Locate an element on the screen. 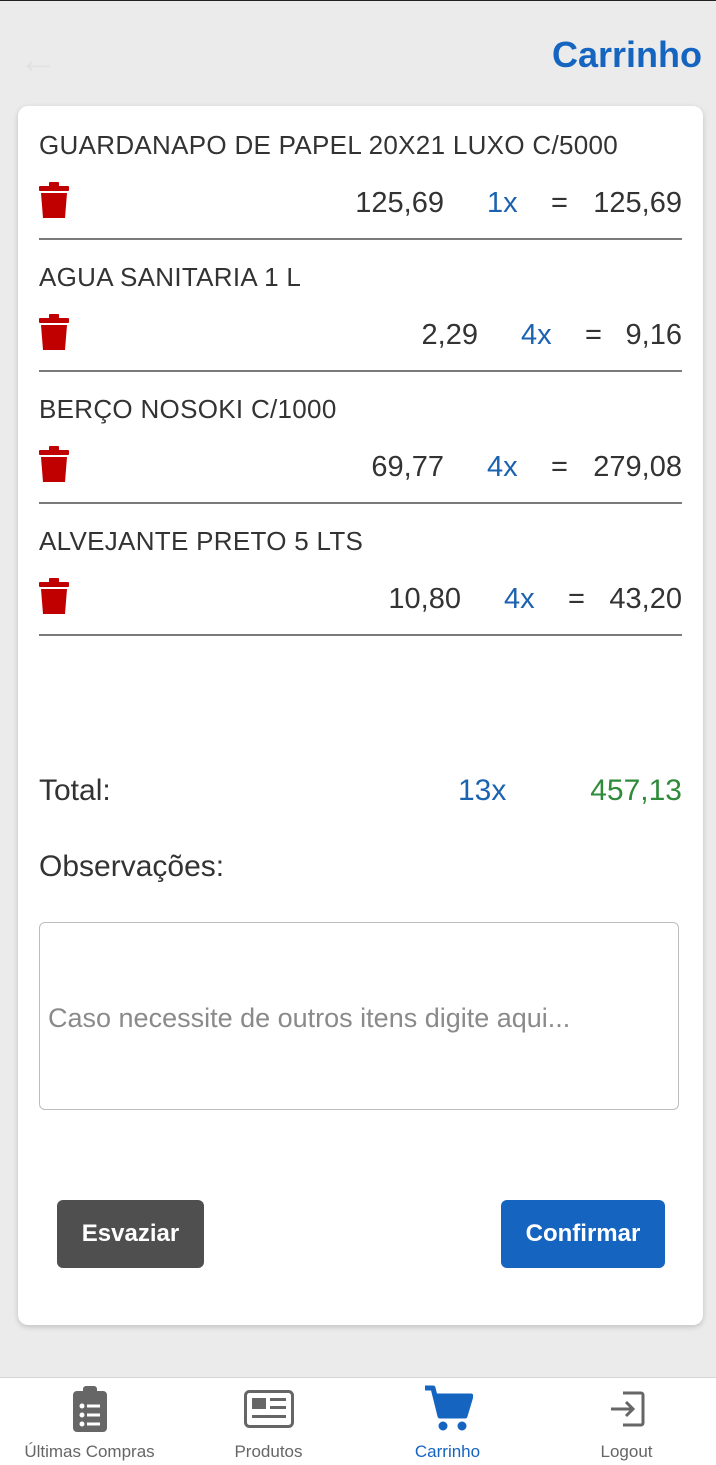 The height and width of the screenshot is (1465, 716). nav-item-produtos: Produtos is located at coordinates (268, 1421).